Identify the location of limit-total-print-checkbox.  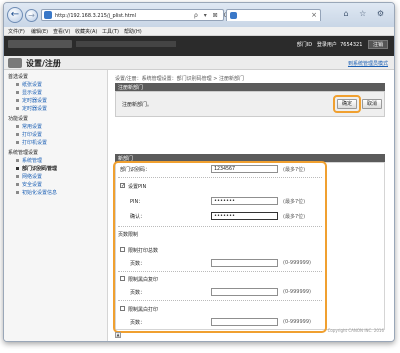
(122, 249).